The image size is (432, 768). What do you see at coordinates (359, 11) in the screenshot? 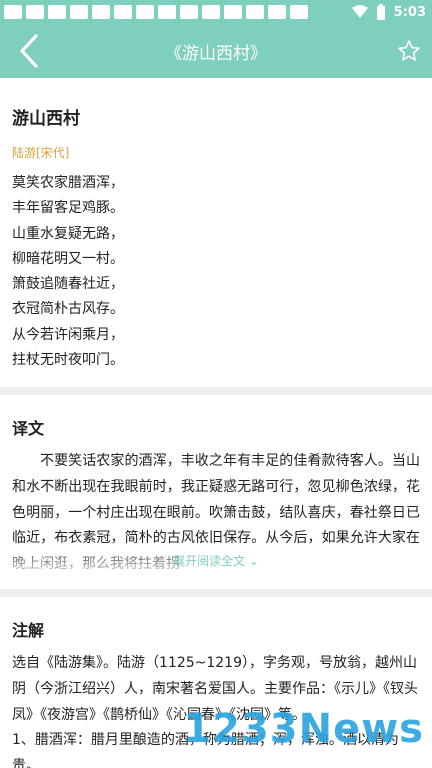
I see `wifi-icon` at bounding box center [359, 11].